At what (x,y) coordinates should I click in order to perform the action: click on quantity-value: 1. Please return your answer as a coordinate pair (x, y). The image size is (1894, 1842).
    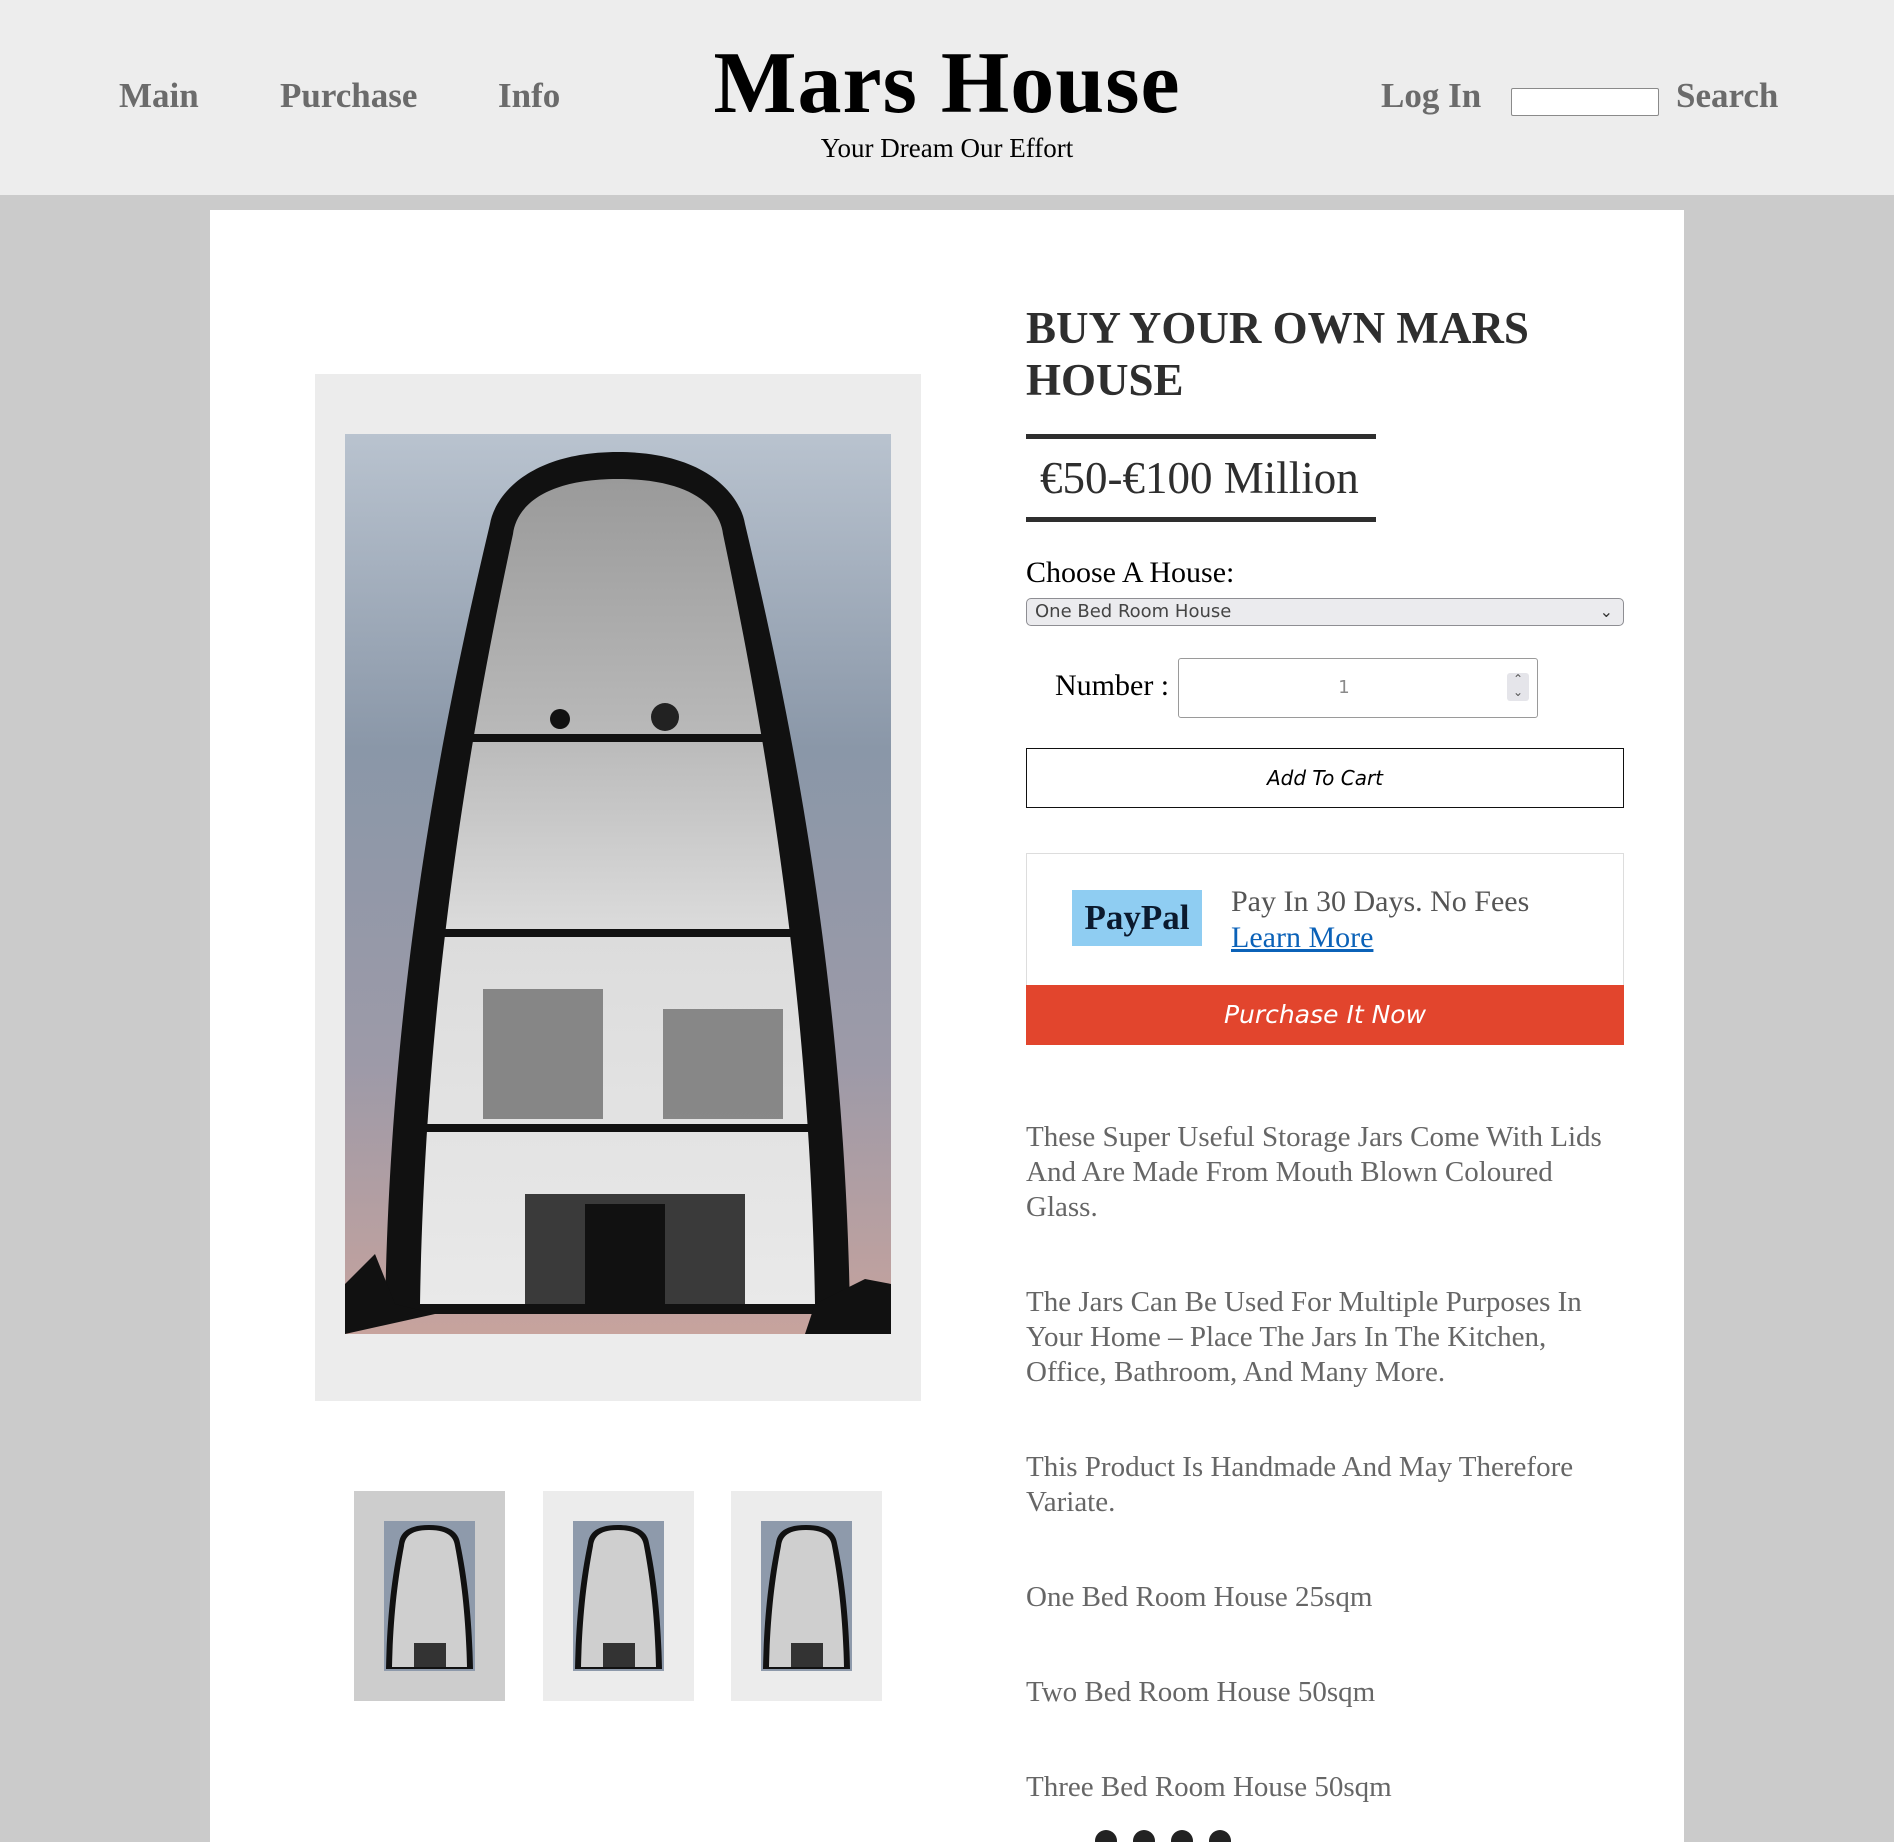
    Looking at the image, I should click on (1344, 687).